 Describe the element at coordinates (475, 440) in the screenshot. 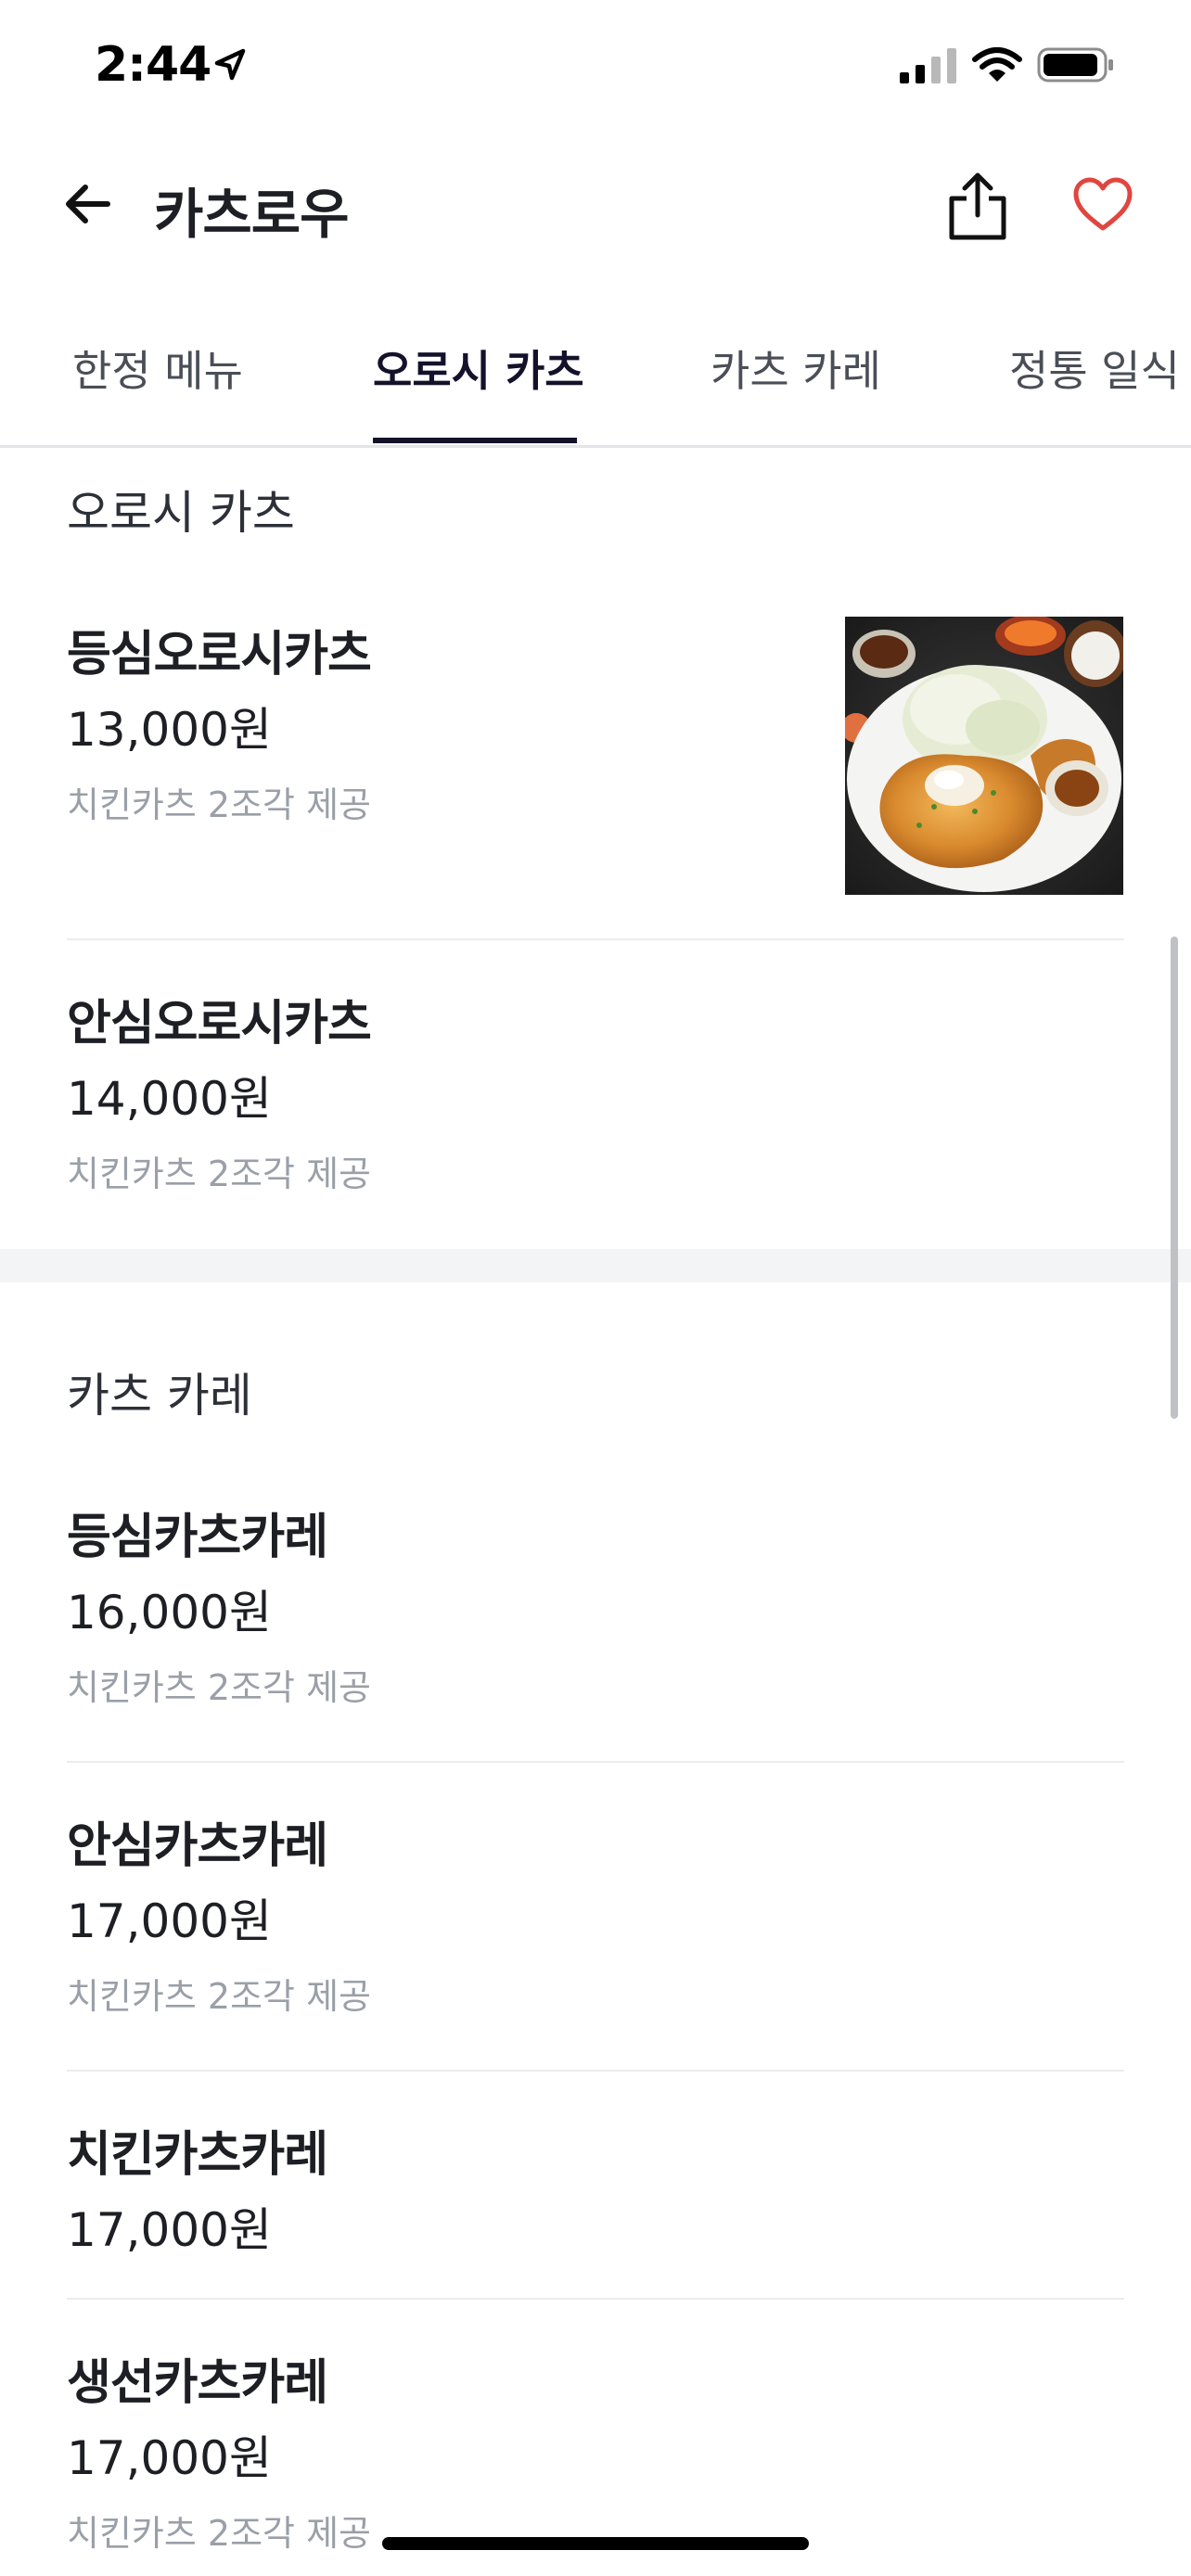

I see `active-tab-indicator` at that location.